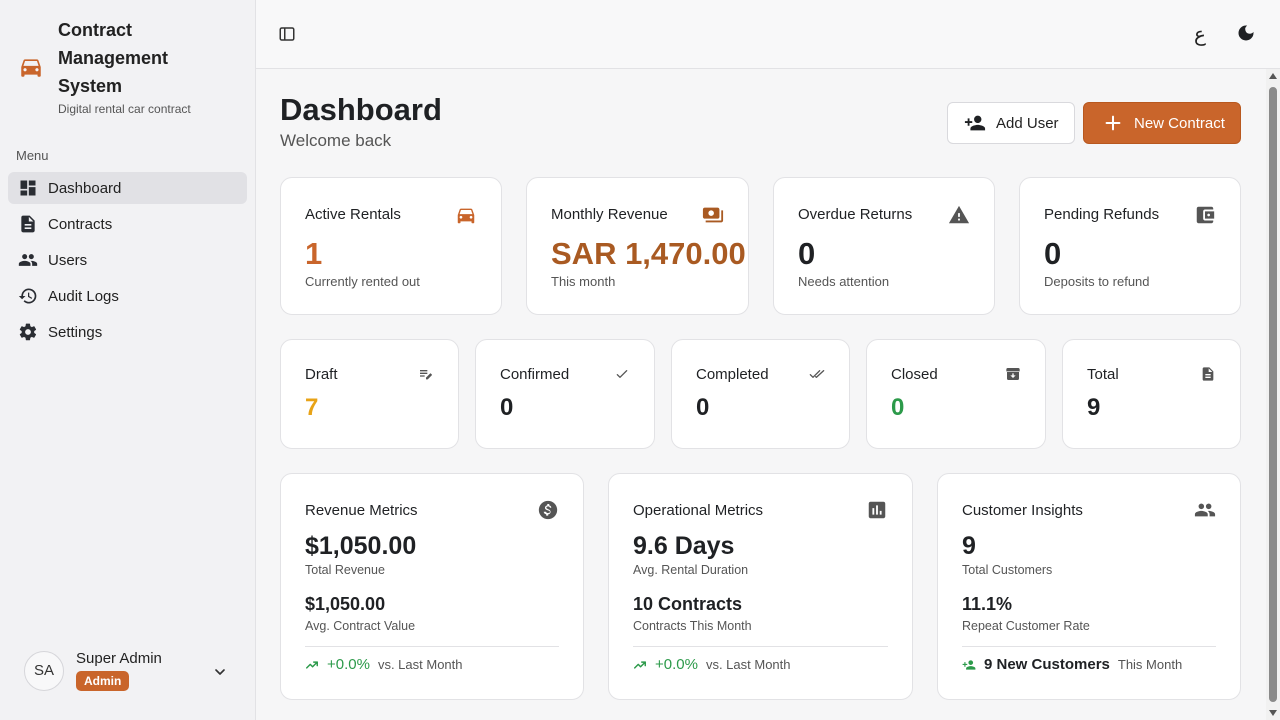  I want to click on sidebar-item-label: Users, so click(68, 260).